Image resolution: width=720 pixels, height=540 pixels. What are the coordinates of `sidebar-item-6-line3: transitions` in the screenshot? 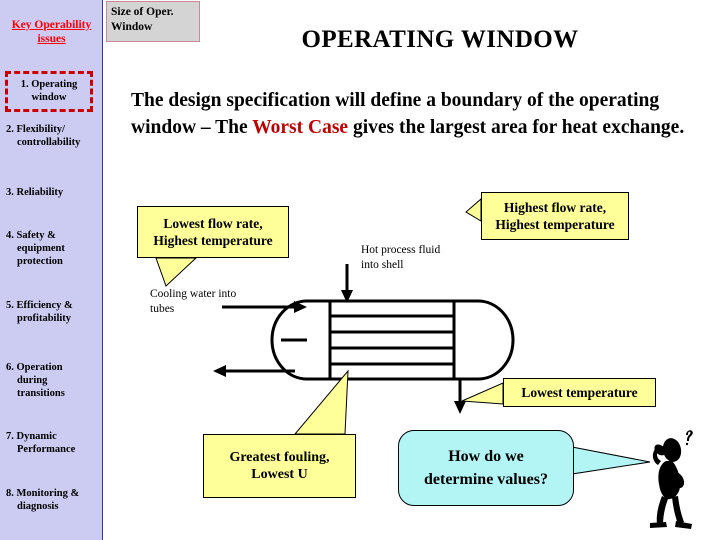 It's located at (41, 393).